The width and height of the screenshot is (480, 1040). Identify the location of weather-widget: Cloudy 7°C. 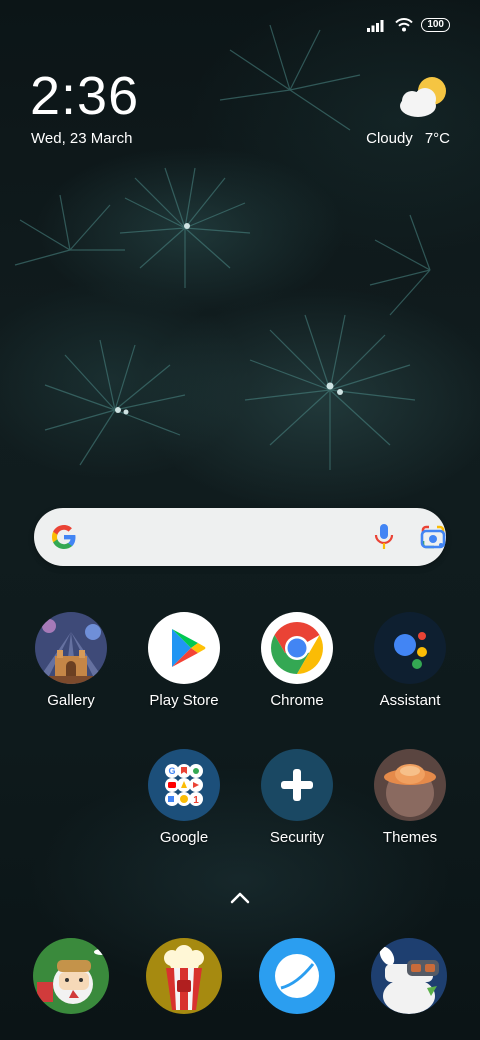
(408, 138).